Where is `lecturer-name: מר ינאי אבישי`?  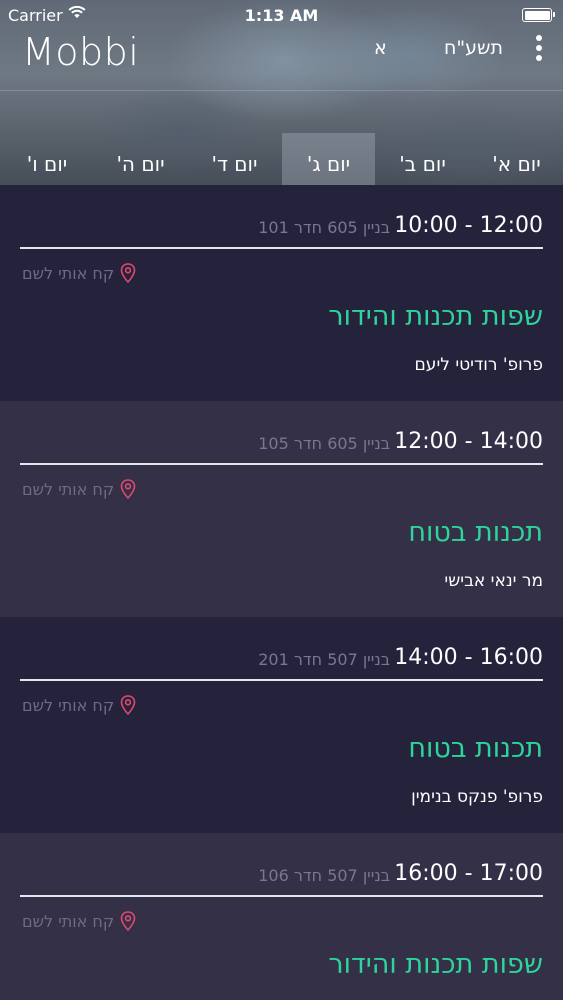 lecturer-name: מר ינאי אבישי is located at coordinates (493, 581).